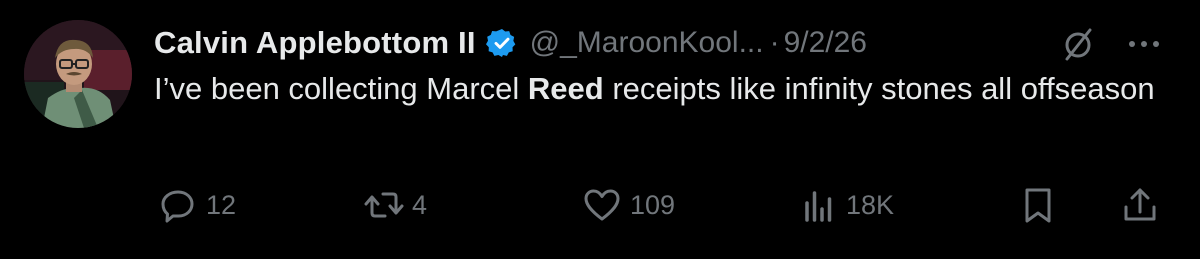  Describe the element at coordinates (341, 88) in the screenshot. I see `tweet-text-part: I’ve been collecting Marcel` at that location.